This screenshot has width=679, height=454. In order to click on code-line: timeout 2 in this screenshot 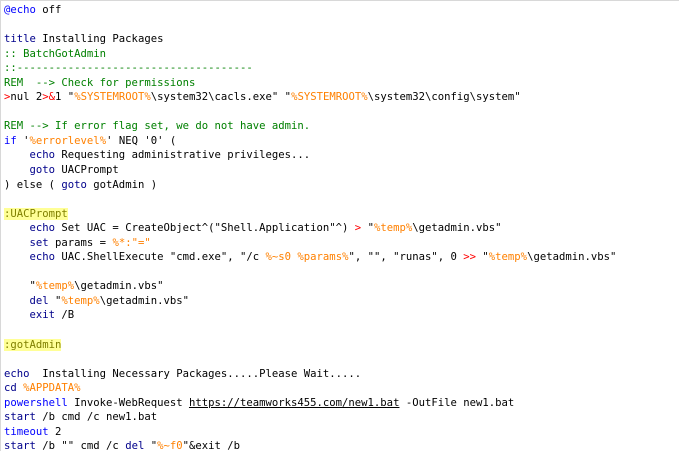, I will do `click(310, 432)`.